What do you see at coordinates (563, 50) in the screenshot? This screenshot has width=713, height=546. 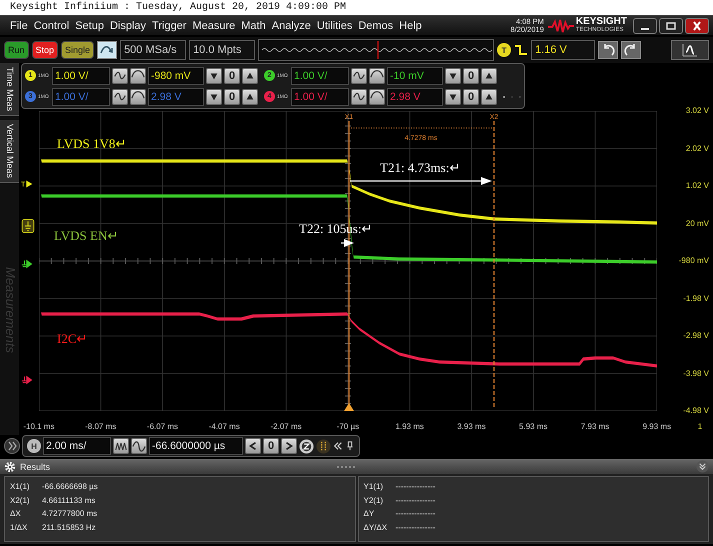 I see `trigger-level-field: 1.16 V` at bounding box center [563, 50].